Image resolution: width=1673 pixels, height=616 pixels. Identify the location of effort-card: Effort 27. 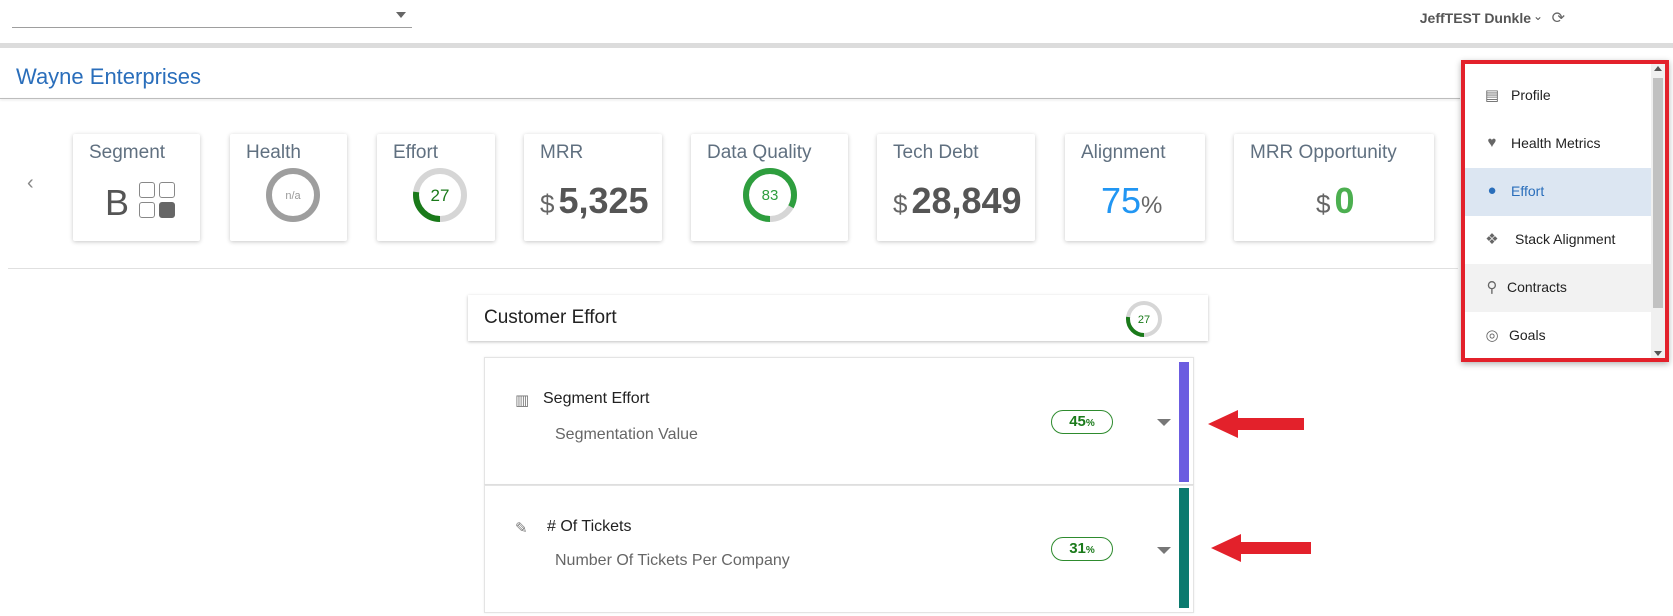
(436, 187).